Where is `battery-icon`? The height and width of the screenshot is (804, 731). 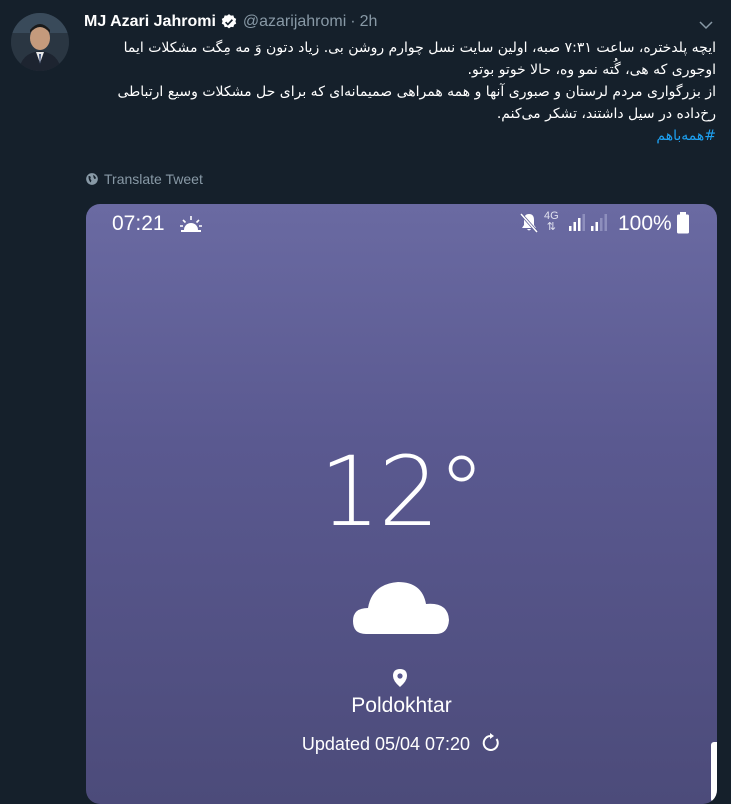 battery-icon is located at coordinates (683, 223).